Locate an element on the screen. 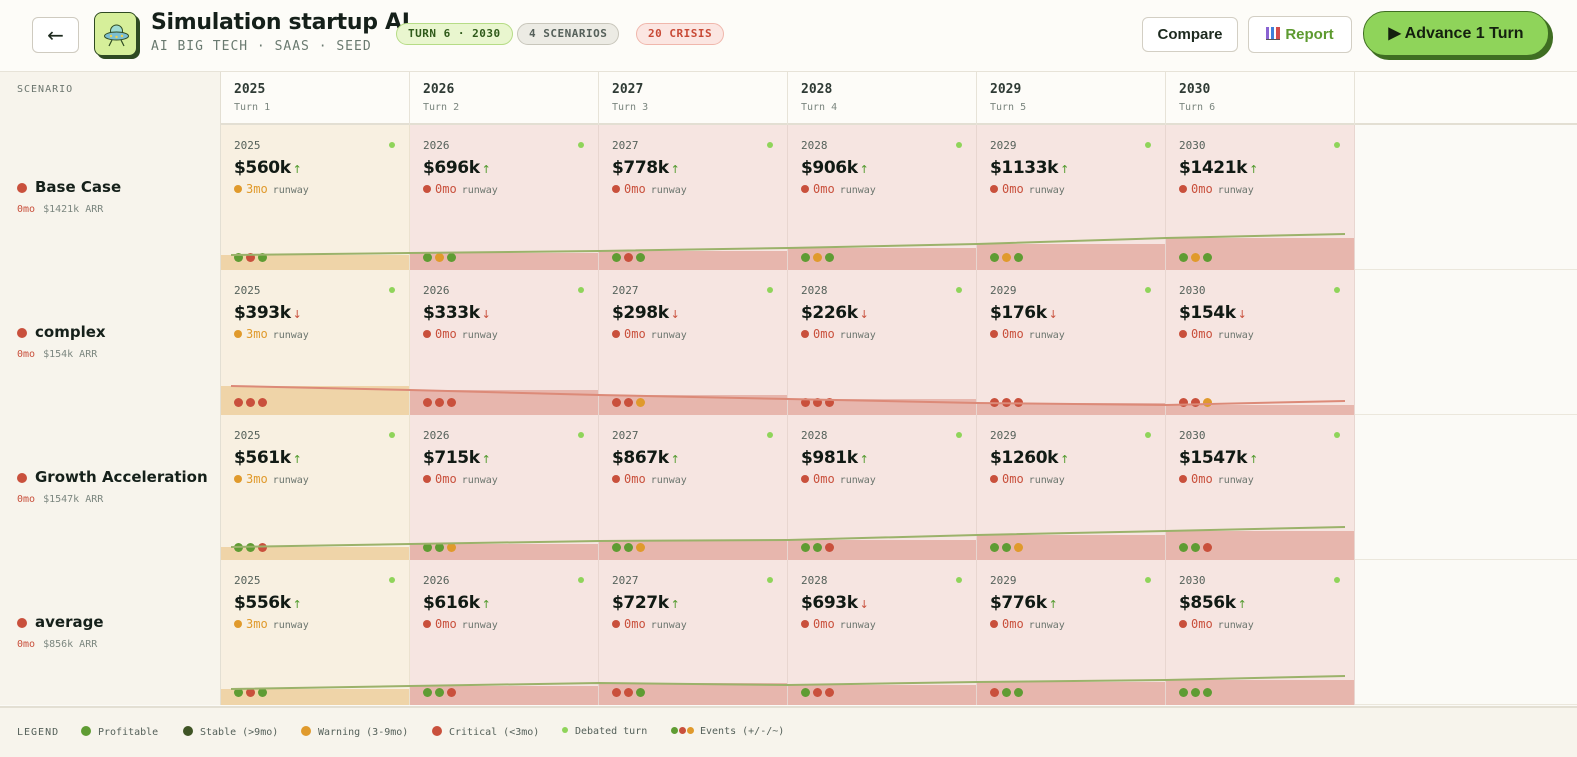 This screenshot has height=757, width=1577. cell-arr-value: $298k is located at coordinates (640, 313).